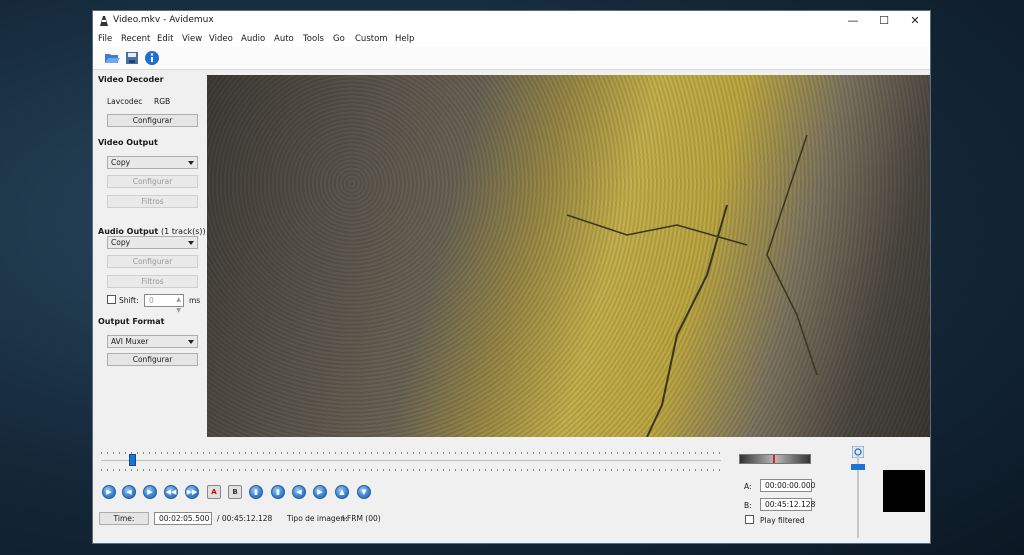 The image size is (1024, 555). What do you see at coordinates (858, 467) in the screenshot?
I see `volume-slider-handle` at bounding box center [858, 467].